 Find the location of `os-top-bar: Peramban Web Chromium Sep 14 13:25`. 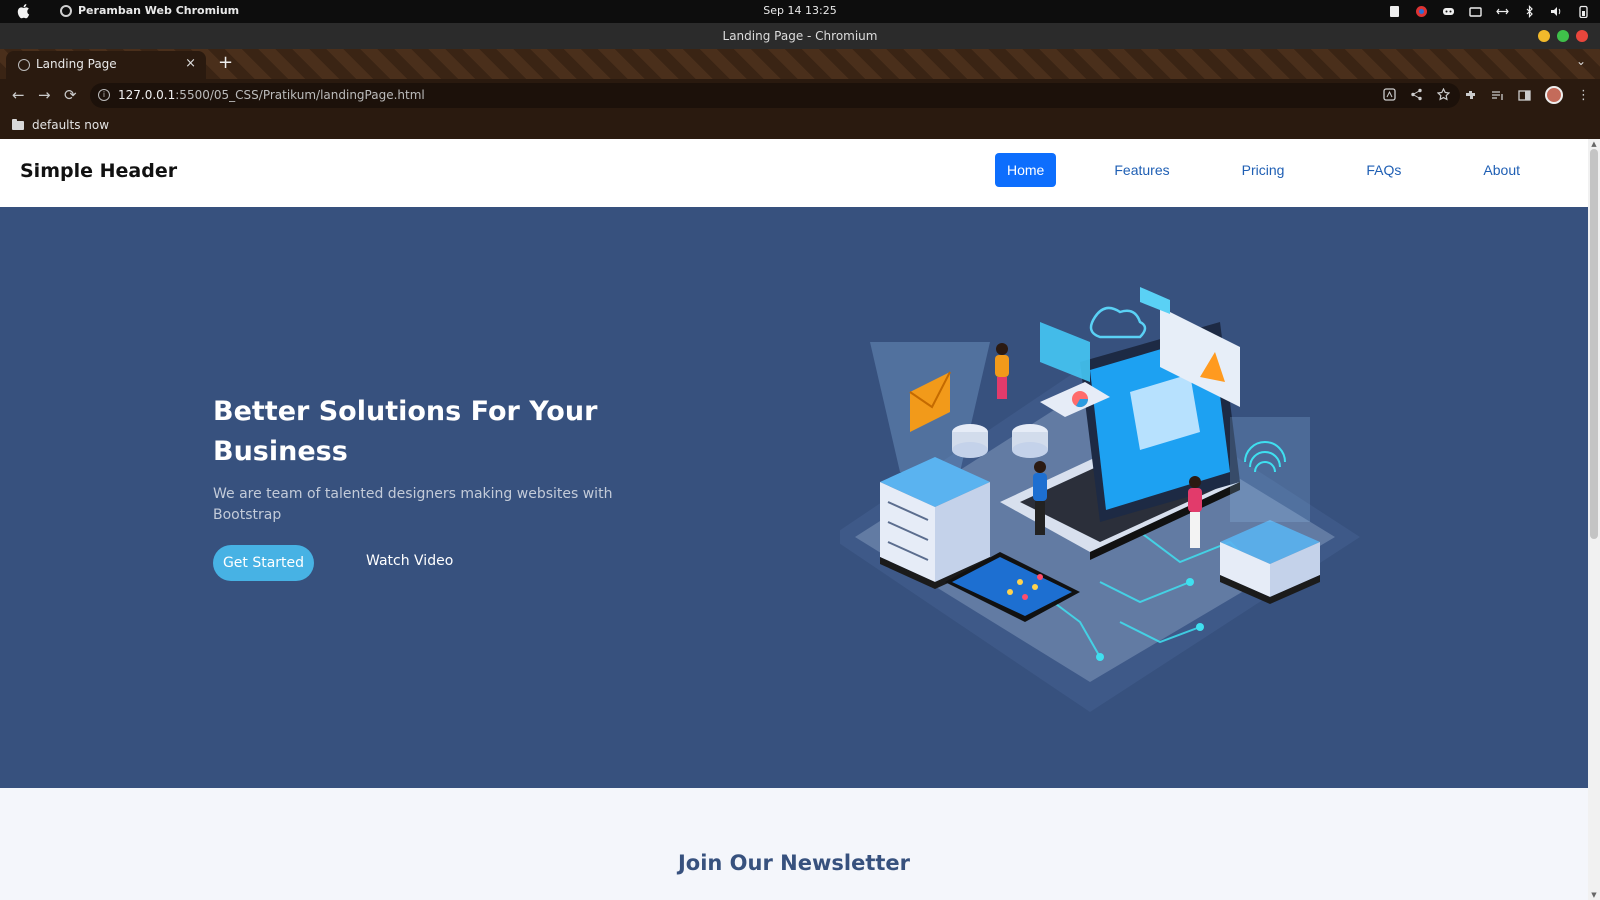

os-top-bar: Peramban Web Chromium Sep 14 13:25 is located at coordinates (800, 11).